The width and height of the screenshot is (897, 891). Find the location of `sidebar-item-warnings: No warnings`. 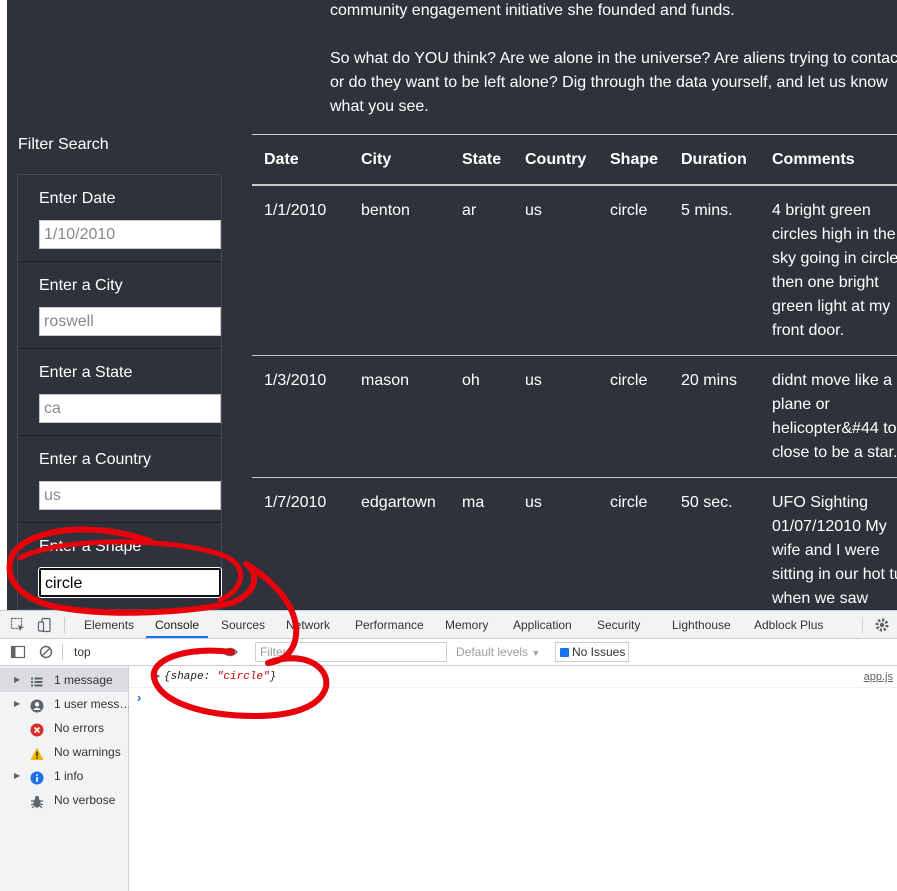

sidebar-item-warnings: No warnings is located at coordinates (64, 752).